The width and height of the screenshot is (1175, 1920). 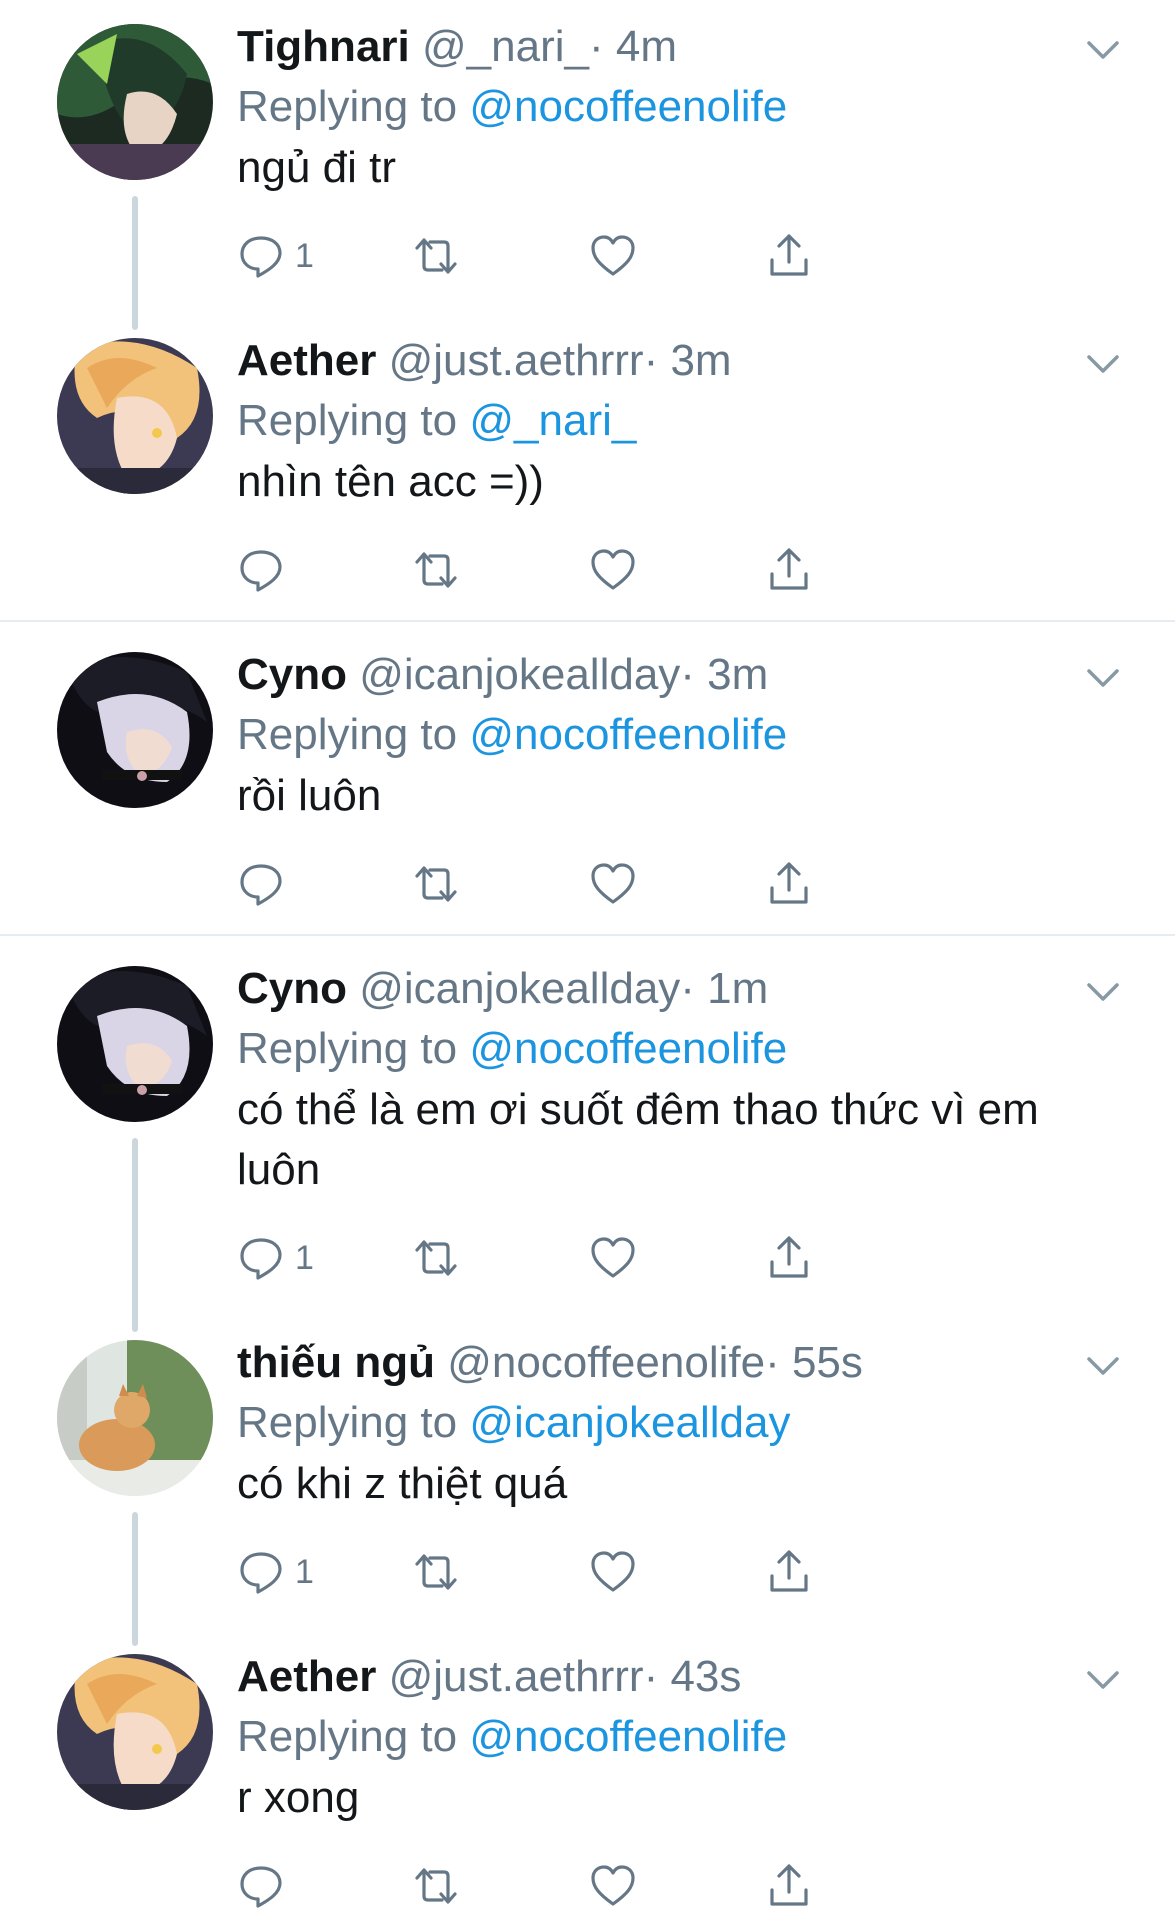 What do you see at coordinates (724, 988) in the screenshot?
I see `timestamp: · 1m` at bounding box center [724, 988].